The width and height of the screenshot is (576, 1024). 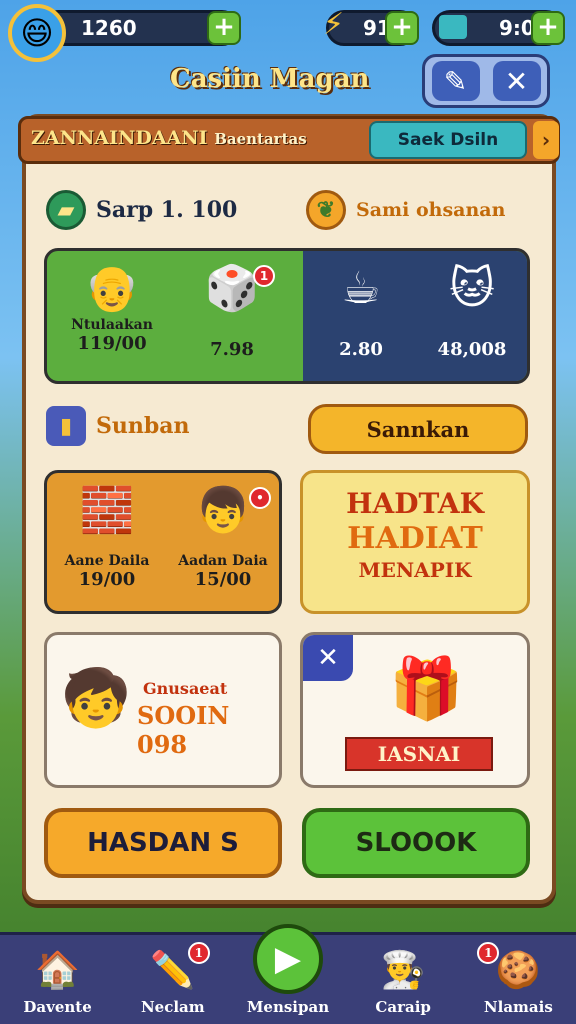 I want to click on item-value: 15/00, so click(x=223, y=579).